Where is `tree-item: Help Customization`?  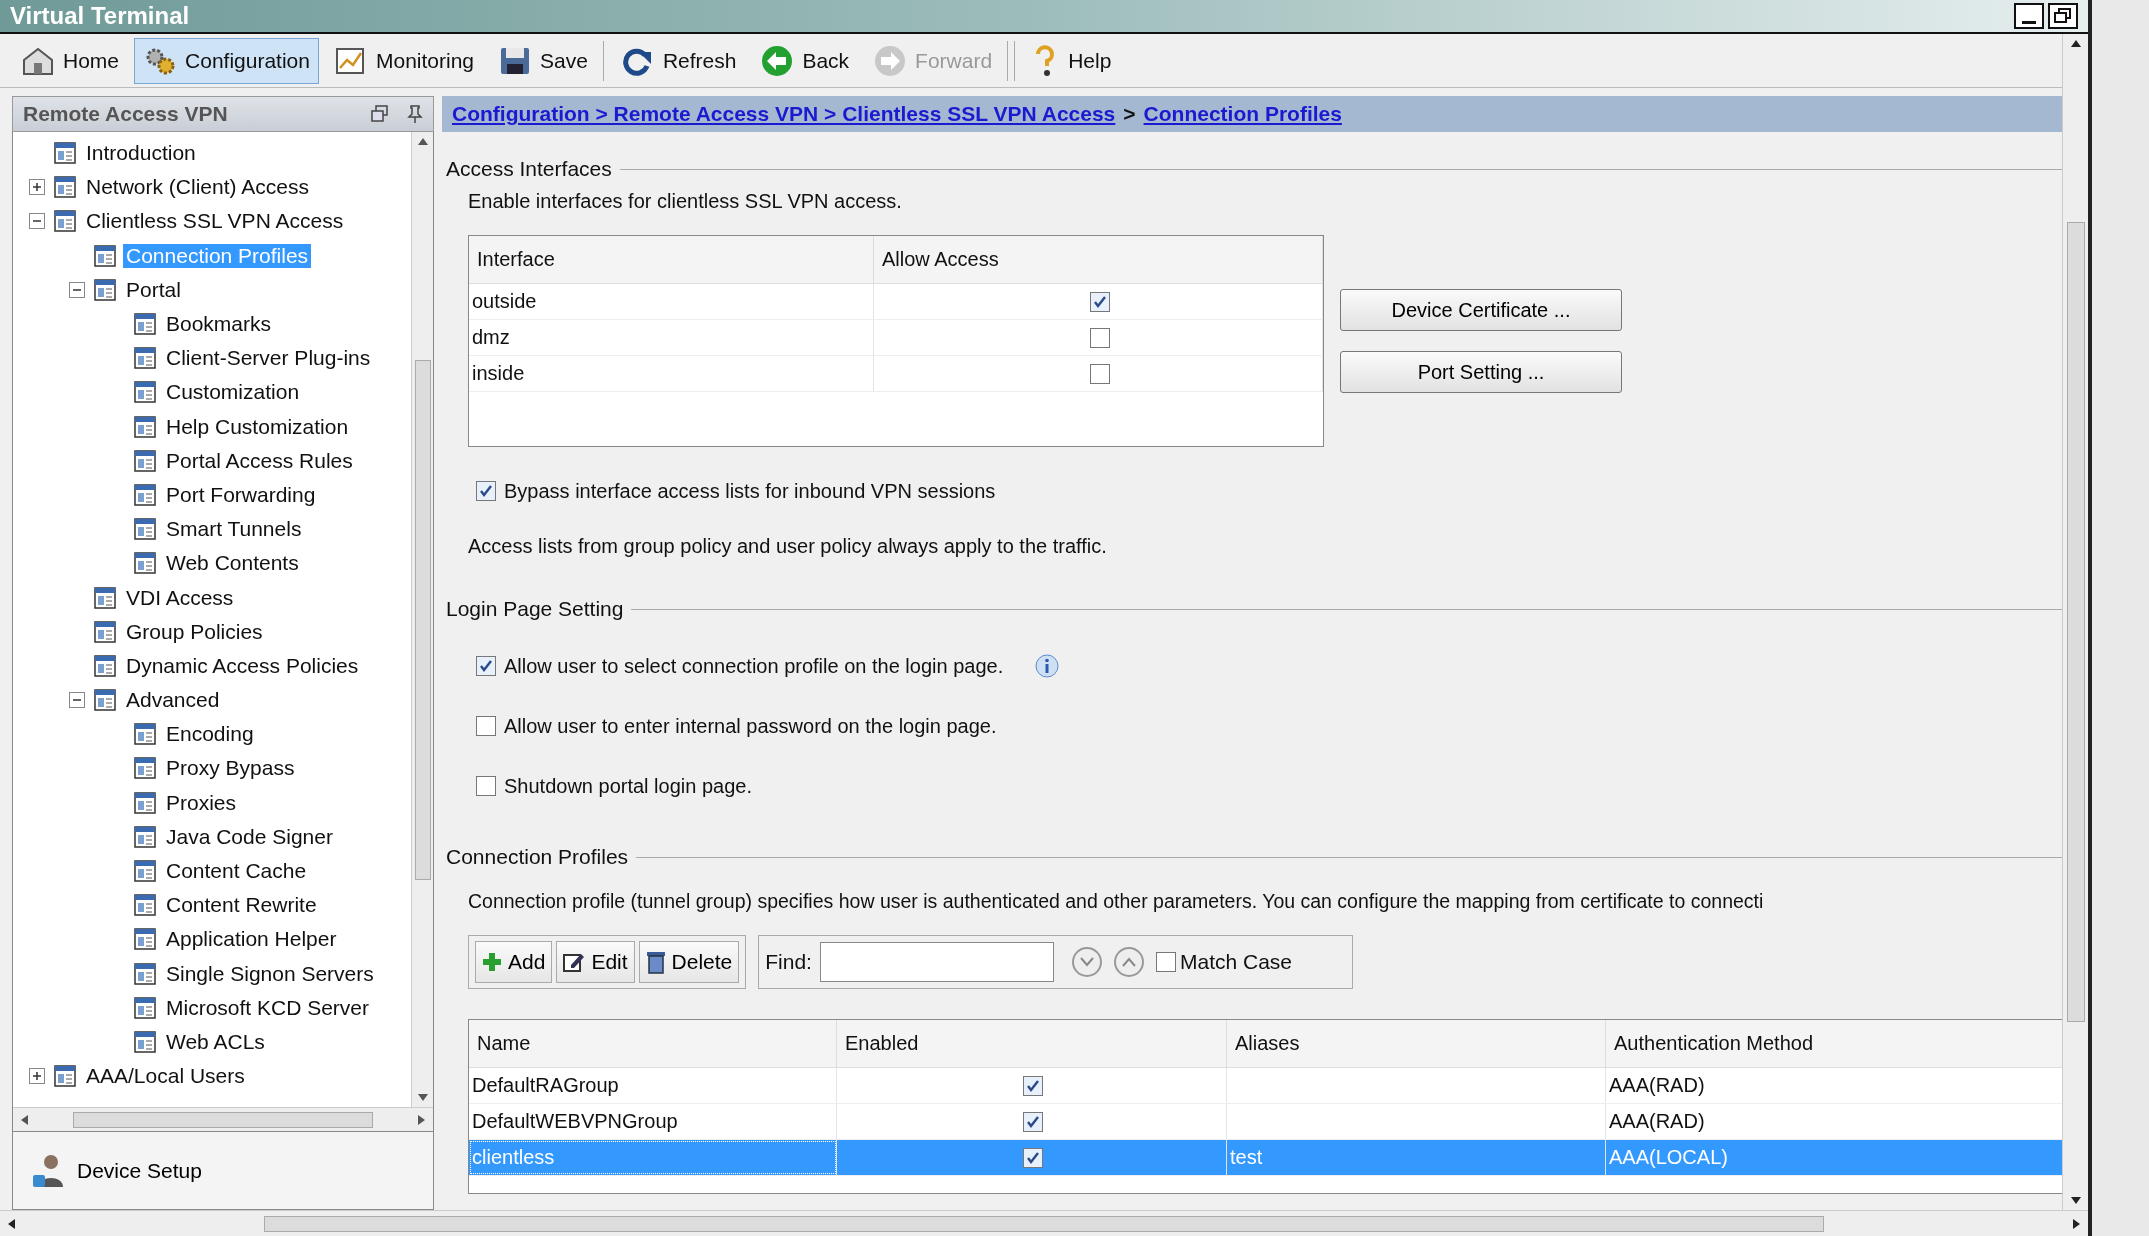 tree-item: Help Customization is located at coordinates (257, 426).